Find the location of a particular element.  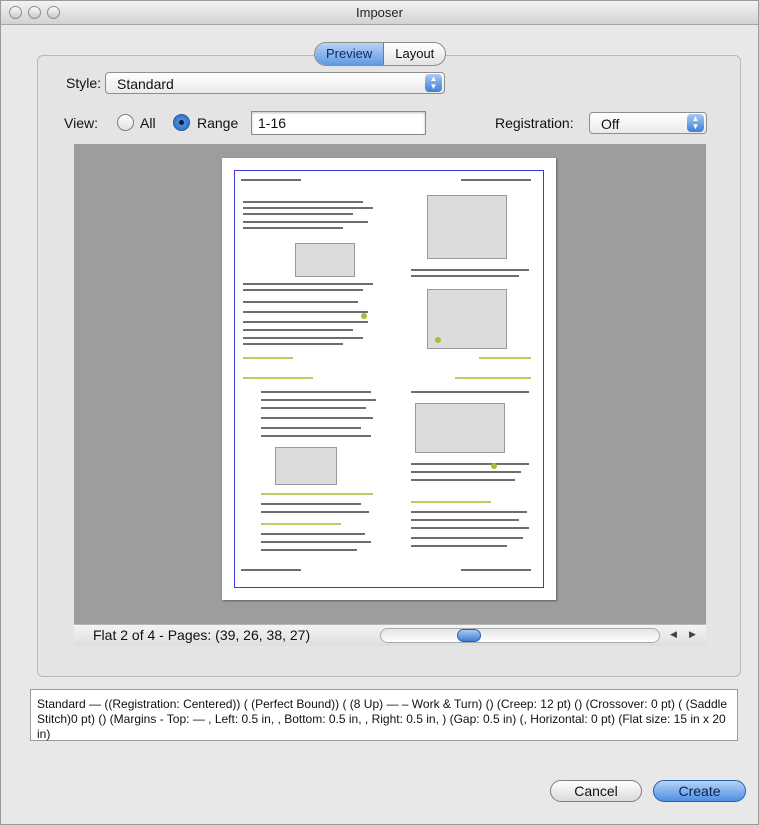

view-range-radio is located at coordinates (181, 122).